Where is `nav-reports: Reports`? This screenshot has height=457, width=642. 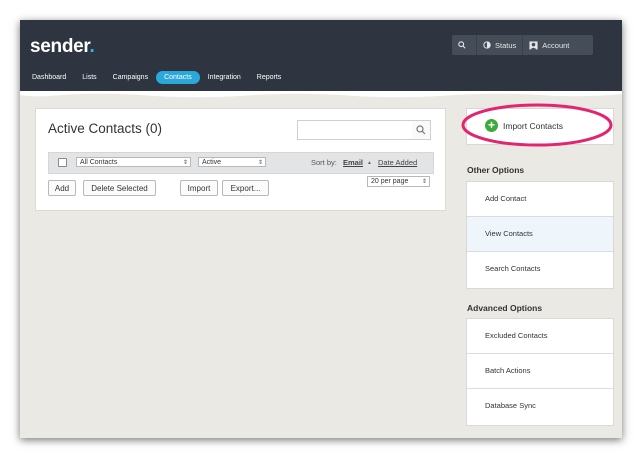
nav-reports: Reports is located at coordinates (269, 77).